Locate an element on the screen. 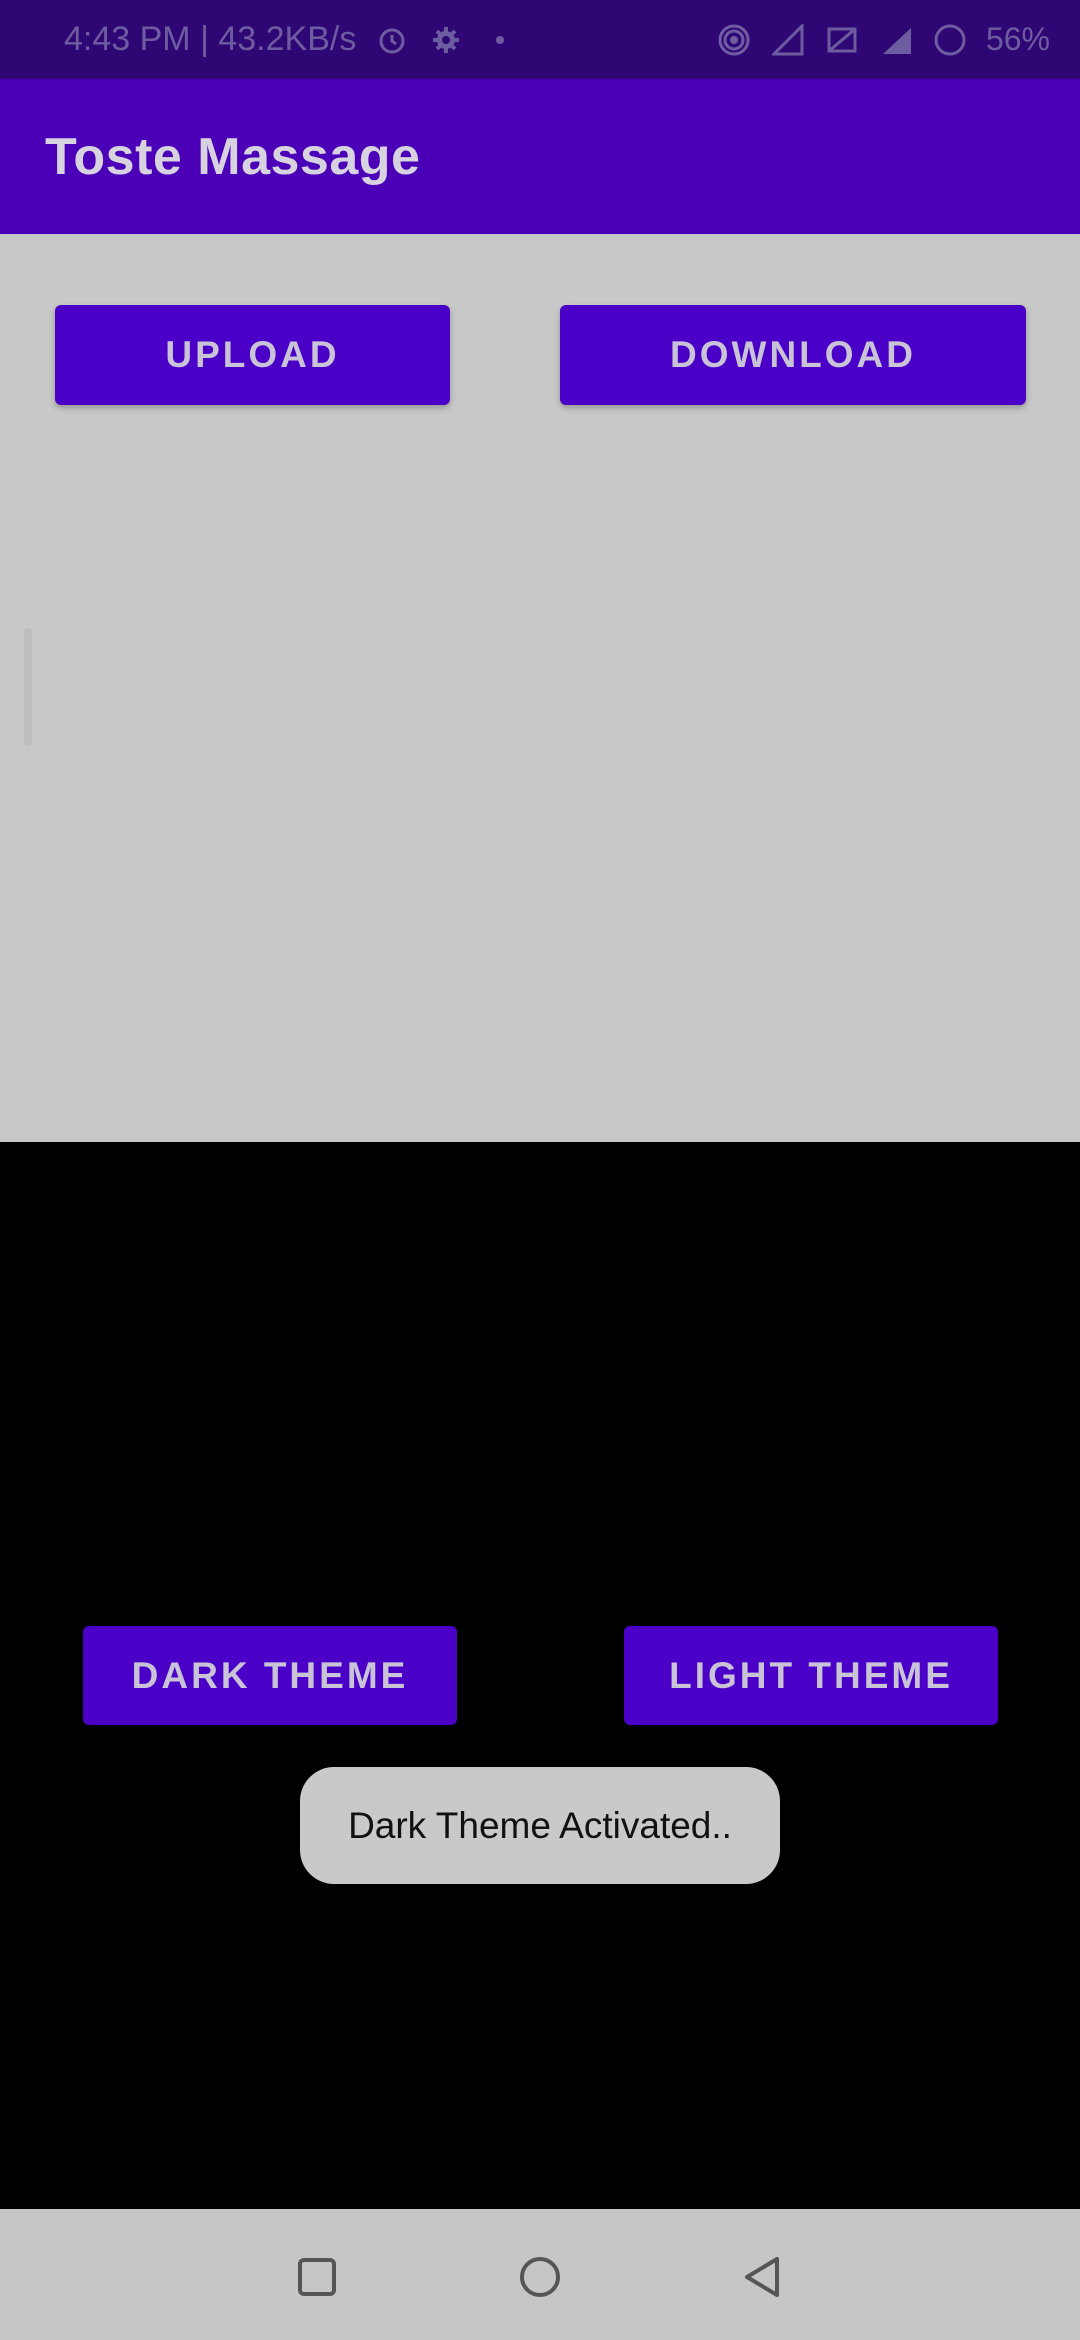  status-time-speed: 4:43 PM | 43.2KB/s is located at coordinates (210, 39).